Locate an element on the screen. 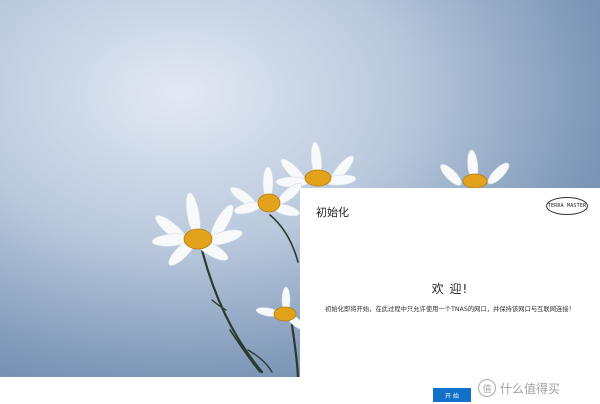 The height and width of the screenshot is (404, 600). logo-text: TERRA MASTER is located at coordinates (567, 206).